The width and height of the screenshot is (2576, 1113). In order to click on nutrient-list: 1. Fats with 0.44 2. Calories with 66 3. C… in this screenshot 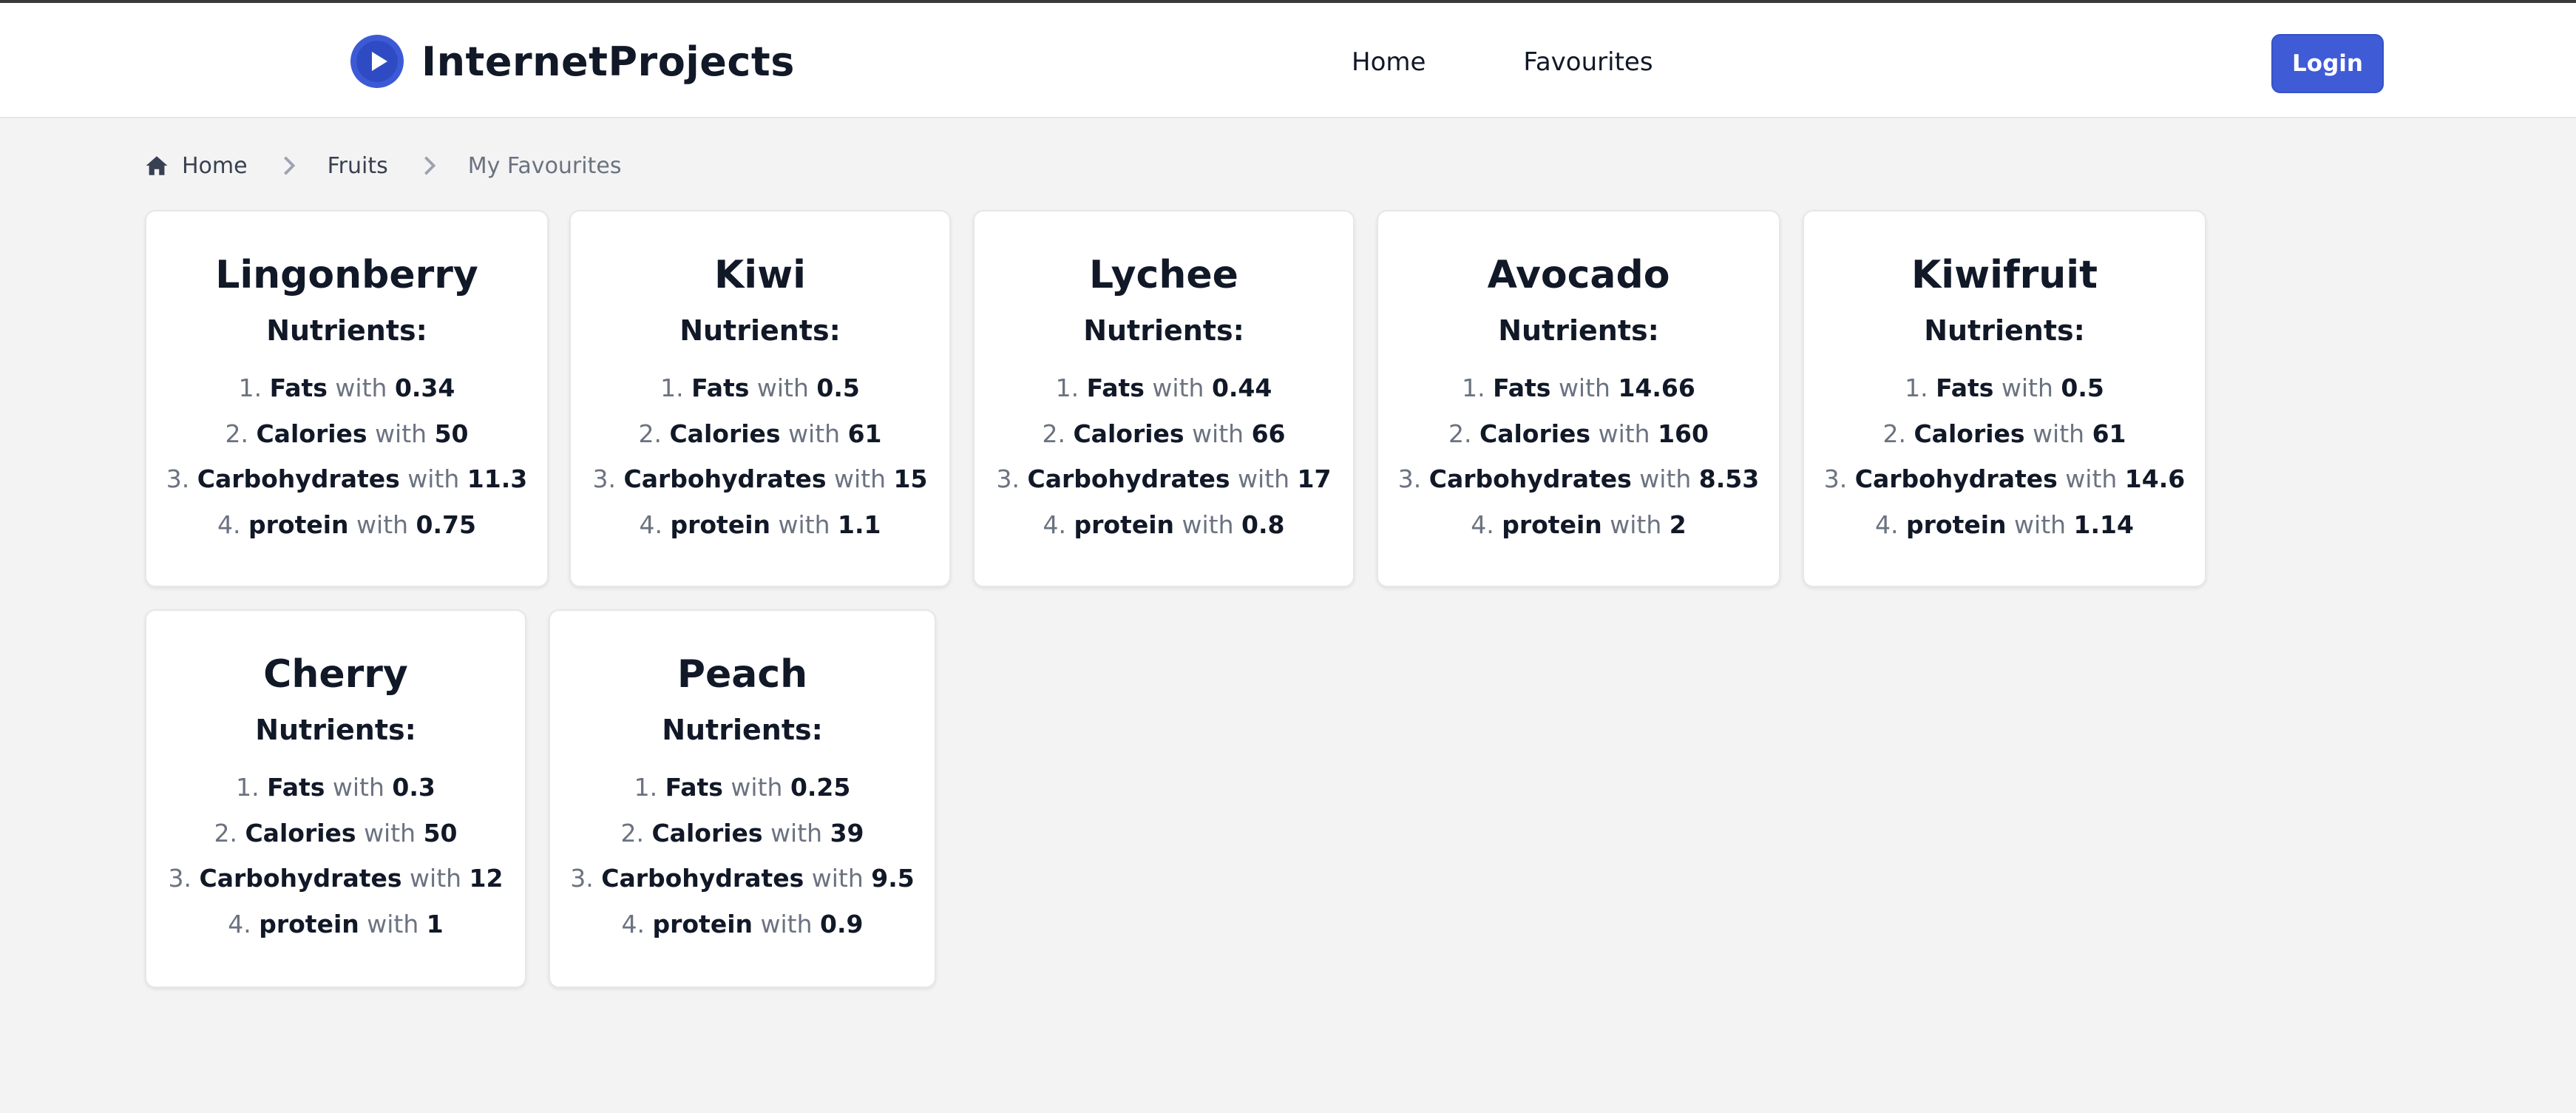, I will do `click(1164, 456)`.